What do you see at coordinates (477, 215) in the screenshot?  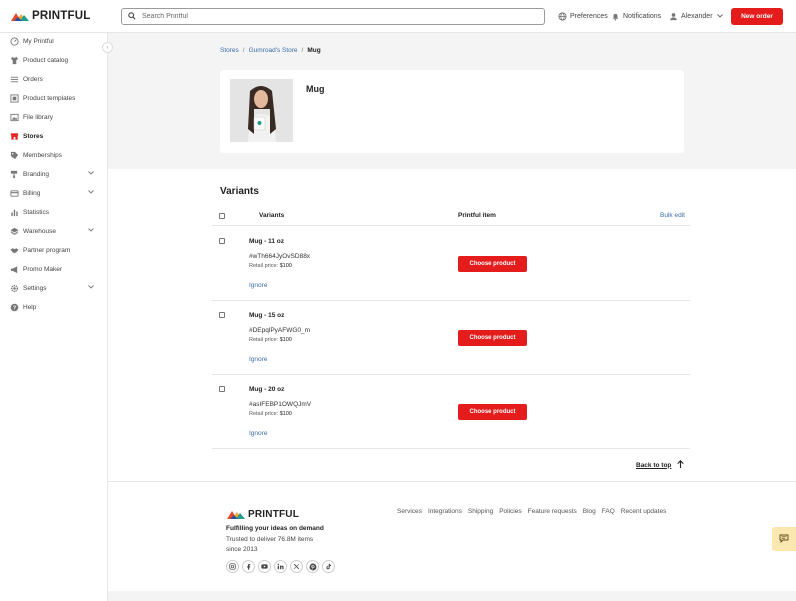 I see `col-printful-item: Printful item` at bounding box center [477, 215].